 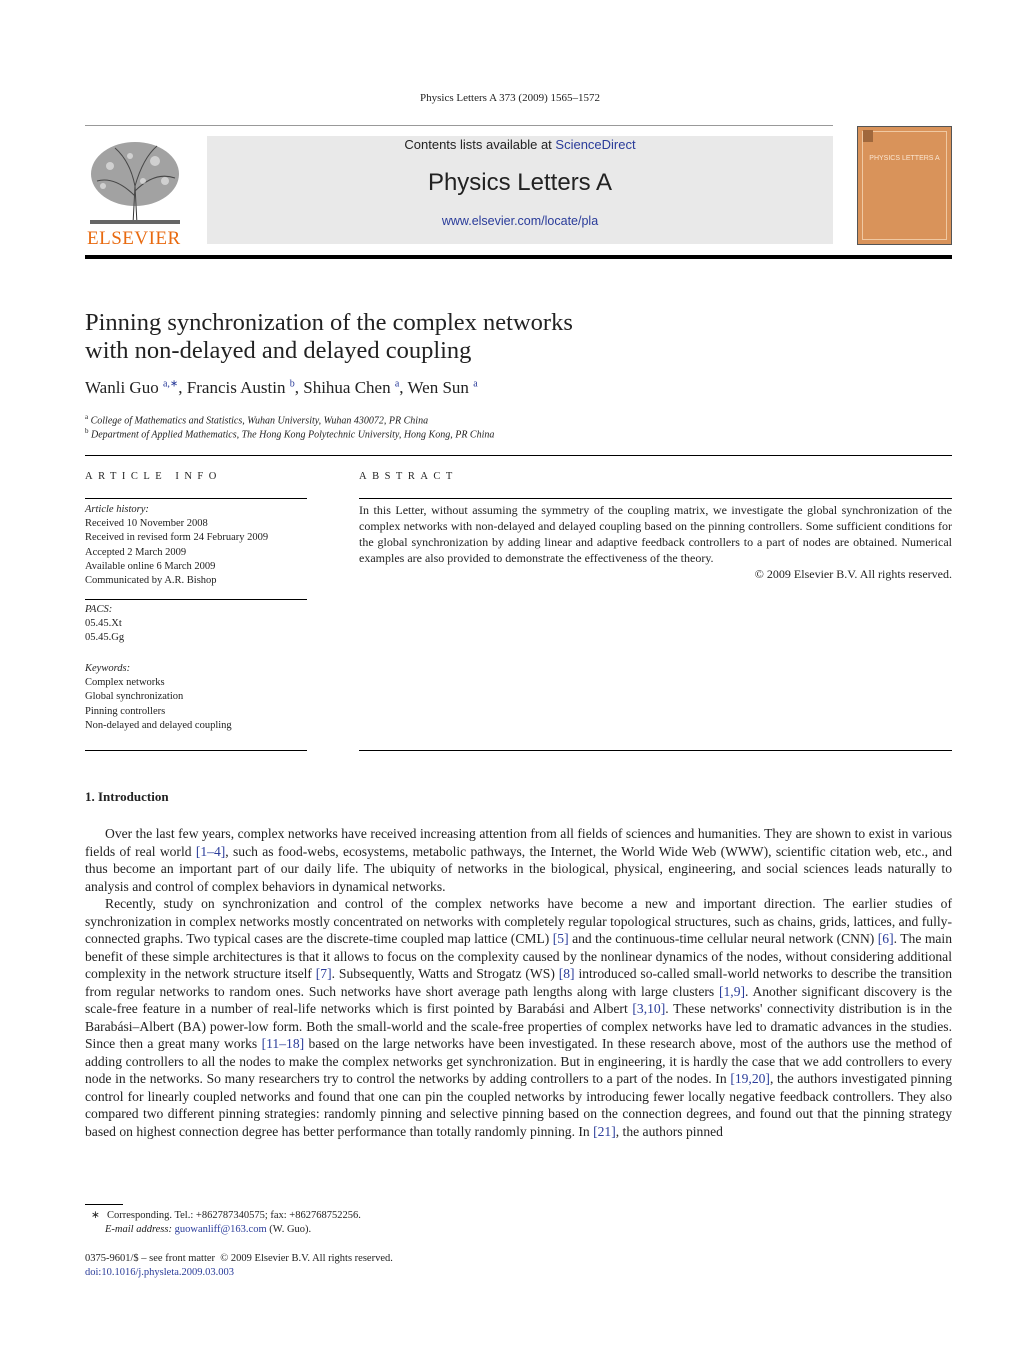 I want to click on history-item: Available online 6 March 2009, so click(x=150, y=566).